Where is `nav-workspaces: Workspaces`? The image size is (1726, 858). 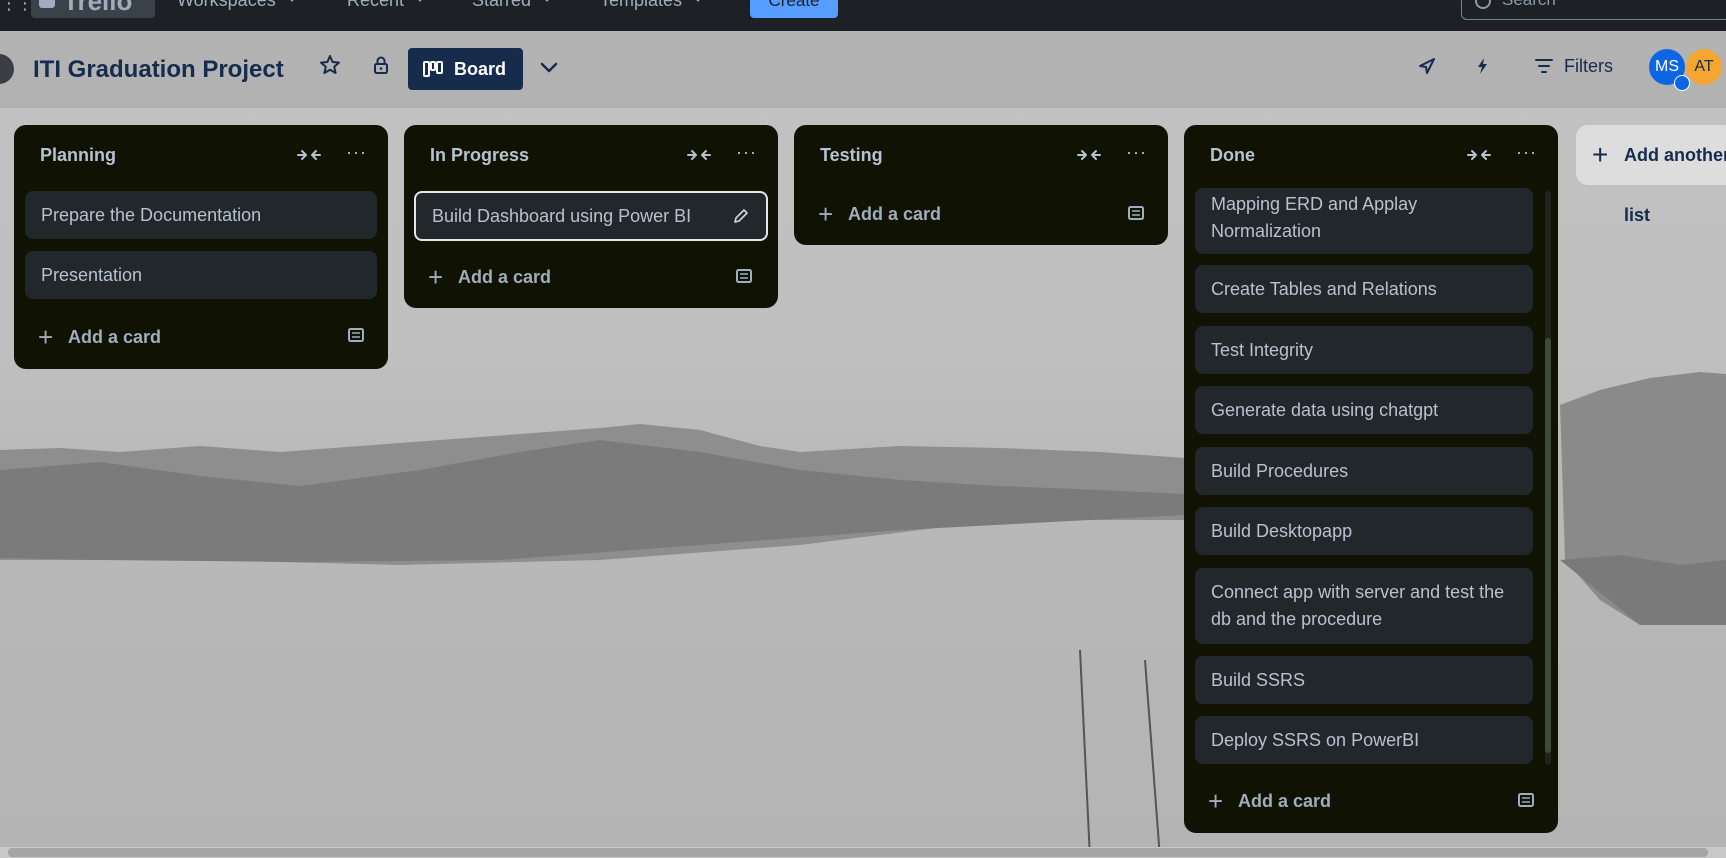
nav-workspaces: Workspaces is located at coordinates (237, 5).